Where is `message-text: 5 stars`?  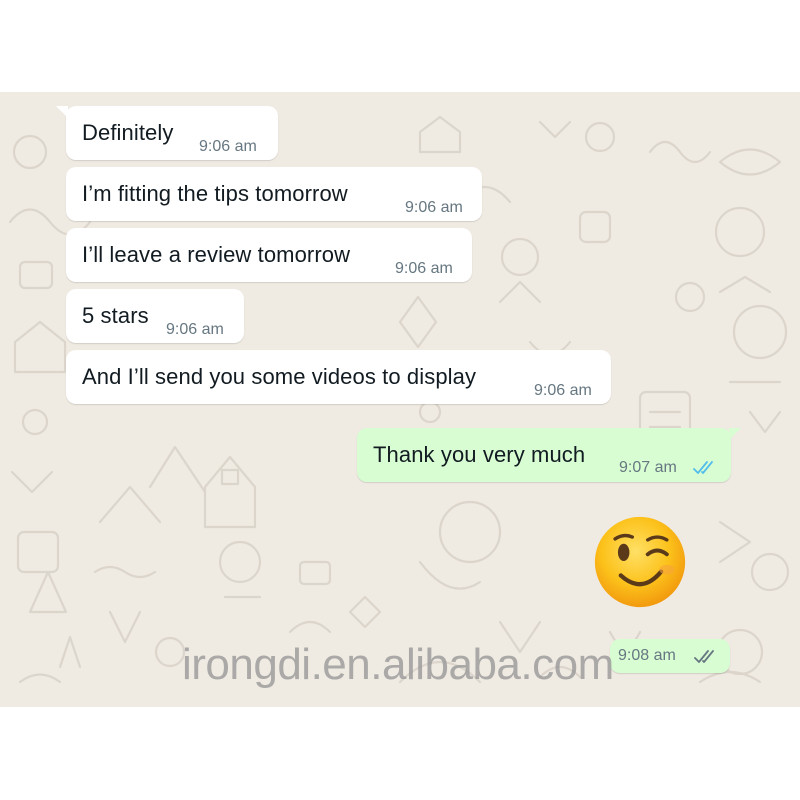
message-text: 5 stars is located at coordinates (115, 315).